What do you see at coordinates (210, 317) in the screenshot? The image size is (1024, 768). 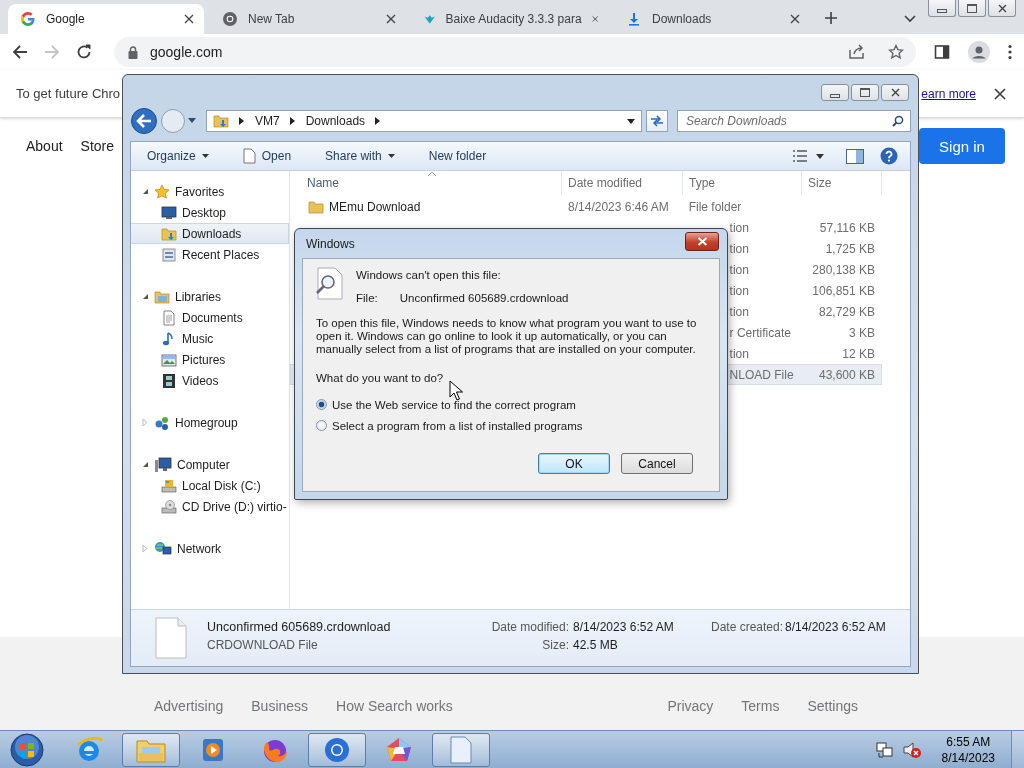 I see `nav-item: Documents` at bounding box center [210, 317].